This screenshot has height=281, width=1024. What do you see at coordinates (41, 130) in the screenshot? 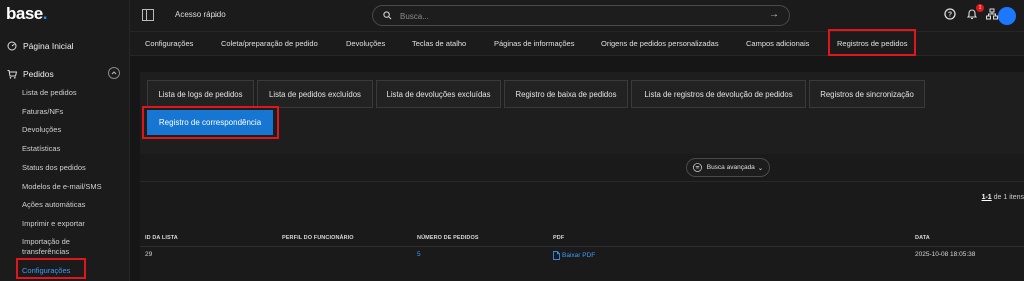
I see `sidebar-item-returns: Devoluções` at bounding box center [41, 130].